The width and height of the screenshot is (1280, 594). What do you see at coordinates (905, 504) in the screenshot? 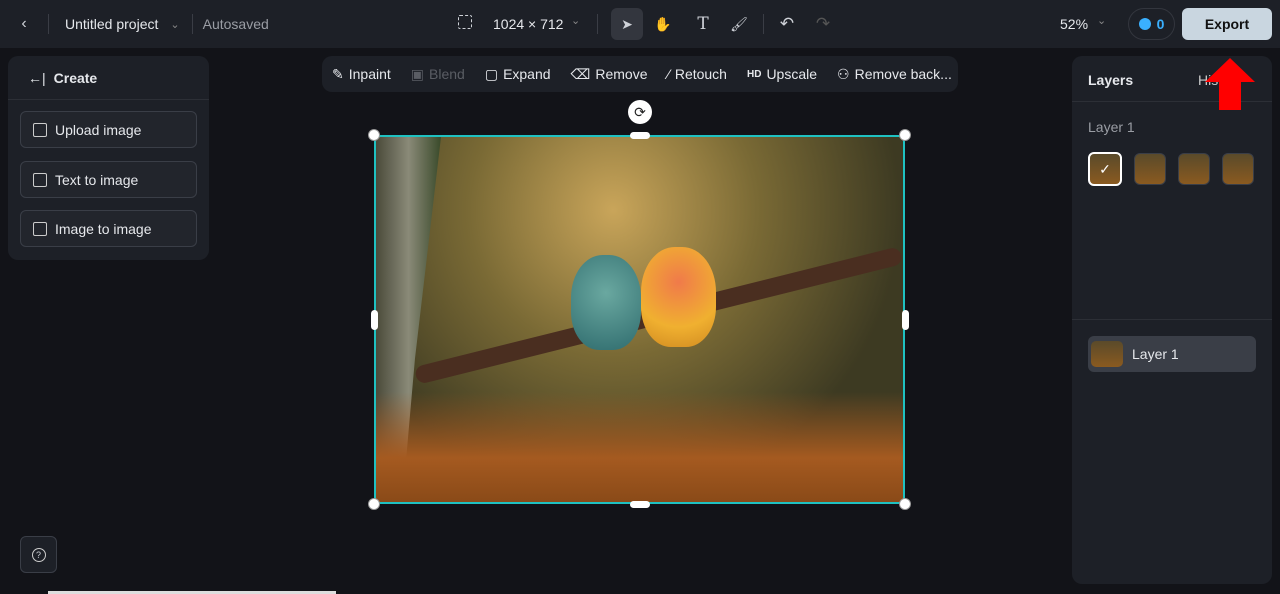
I see `resize-handle-bottom-right` at bounding box center [905, 504].